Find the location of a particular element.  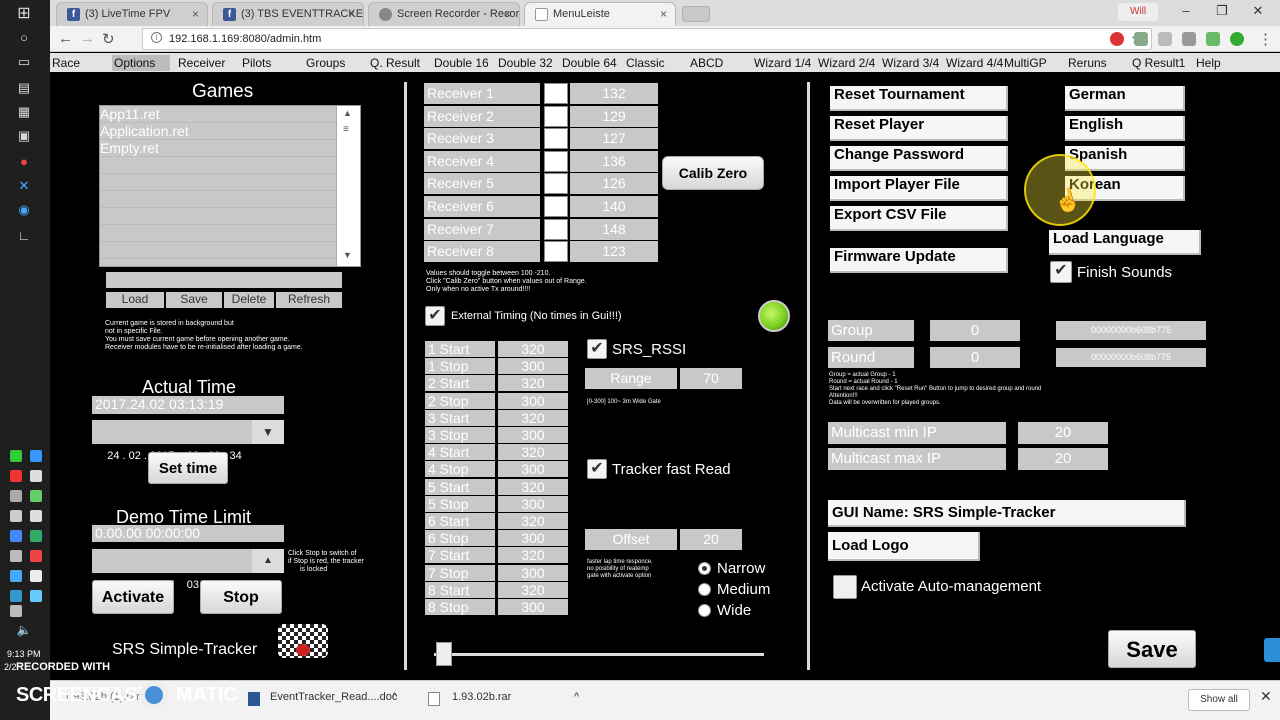

game-name-input is located at coordinates (224, 280).